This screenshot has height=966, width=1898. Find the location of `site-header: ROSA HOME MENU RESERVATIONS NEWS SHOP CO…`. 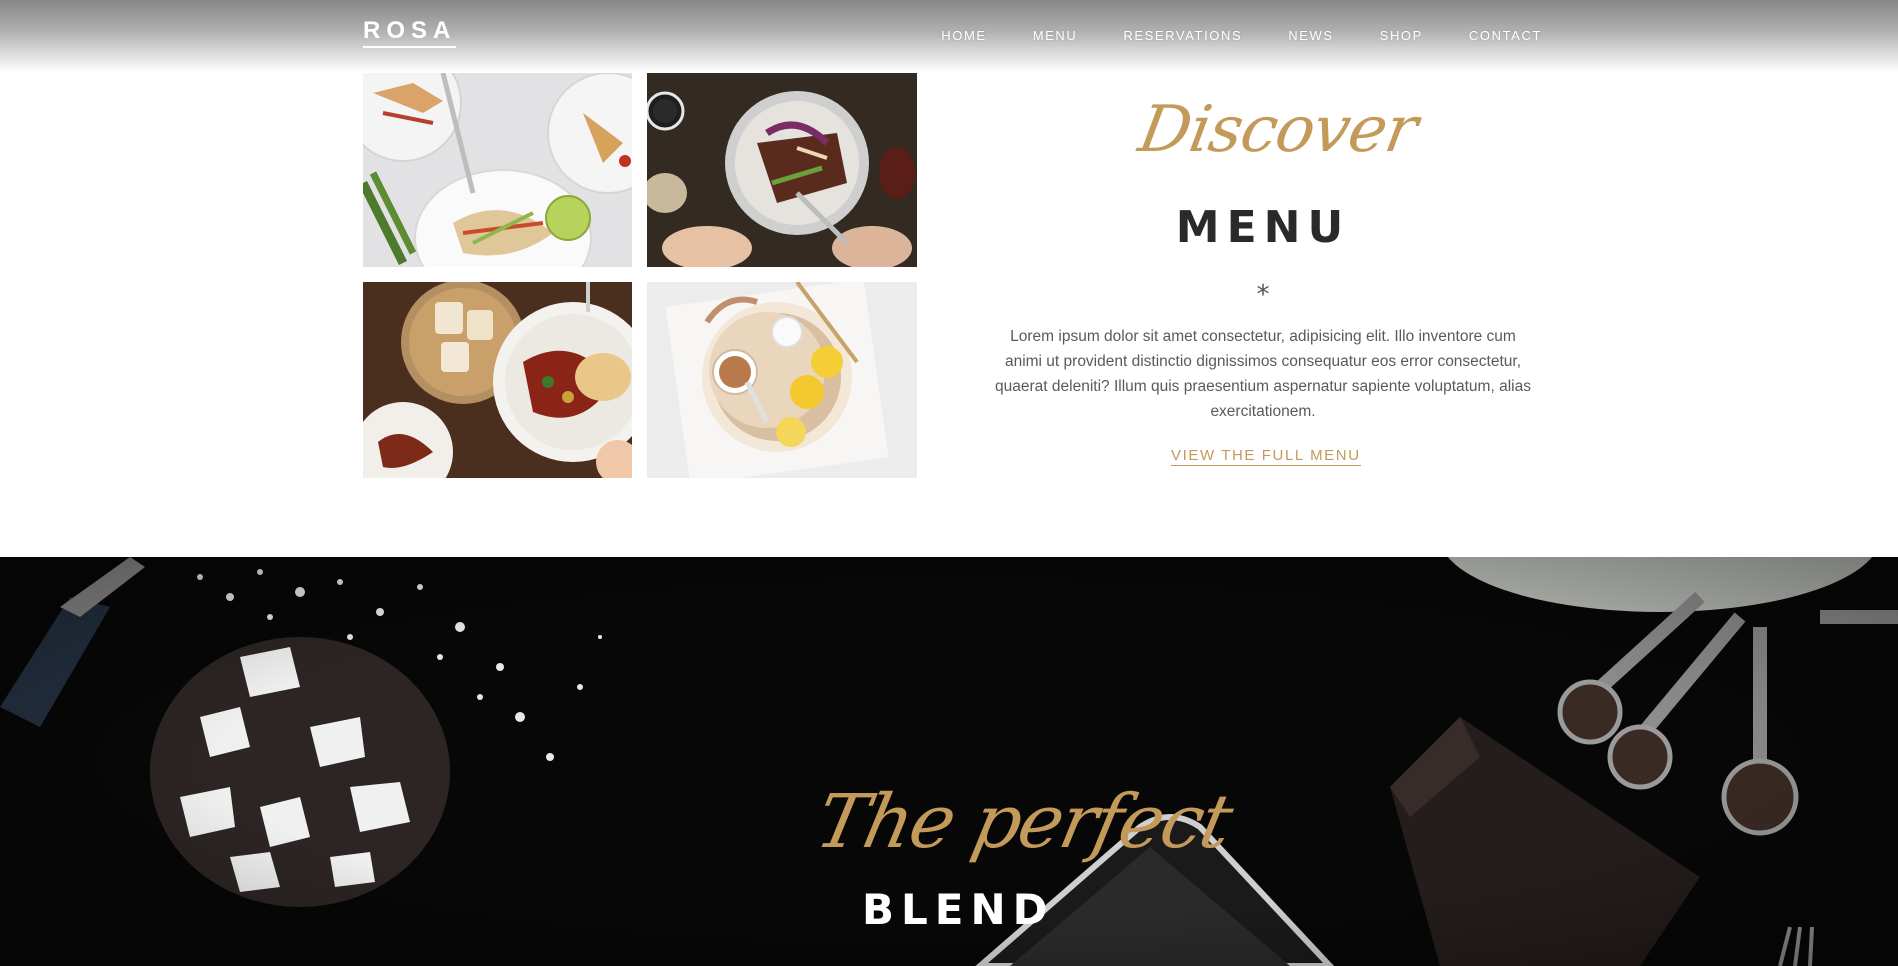

site-header: ROSA HOME MENU RESERVATIONS NEWS SHOP CO… is located at coordinates (949, 36).